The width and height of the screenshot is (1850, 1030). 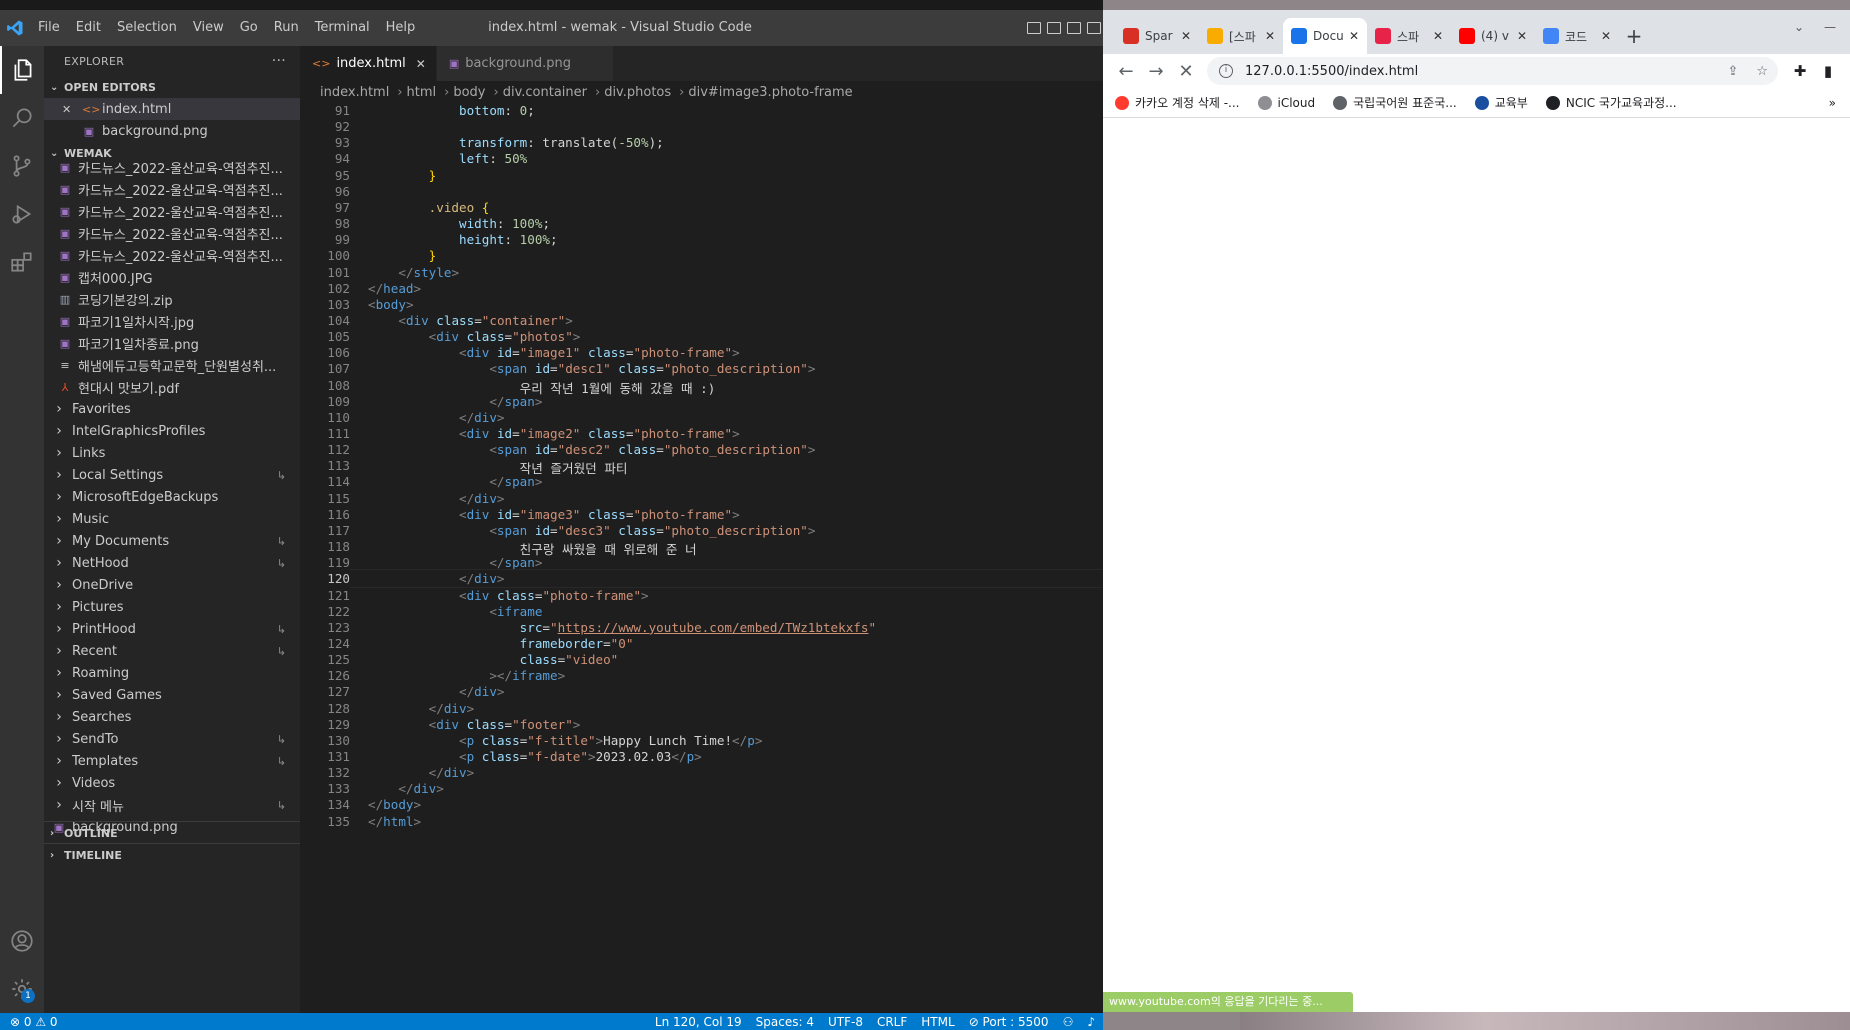 I want to click on breadcrumb-item: body, so click(x=469, y=92).